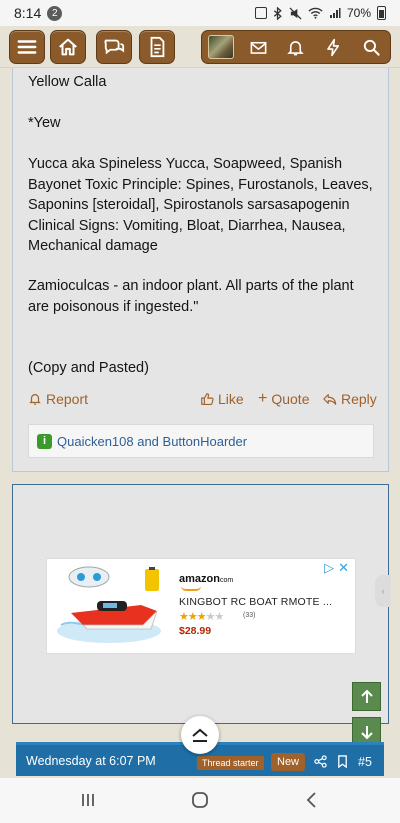  Describe the element at coordinates (335, 13) in the screenshot. I see `signal-icon` at that location.